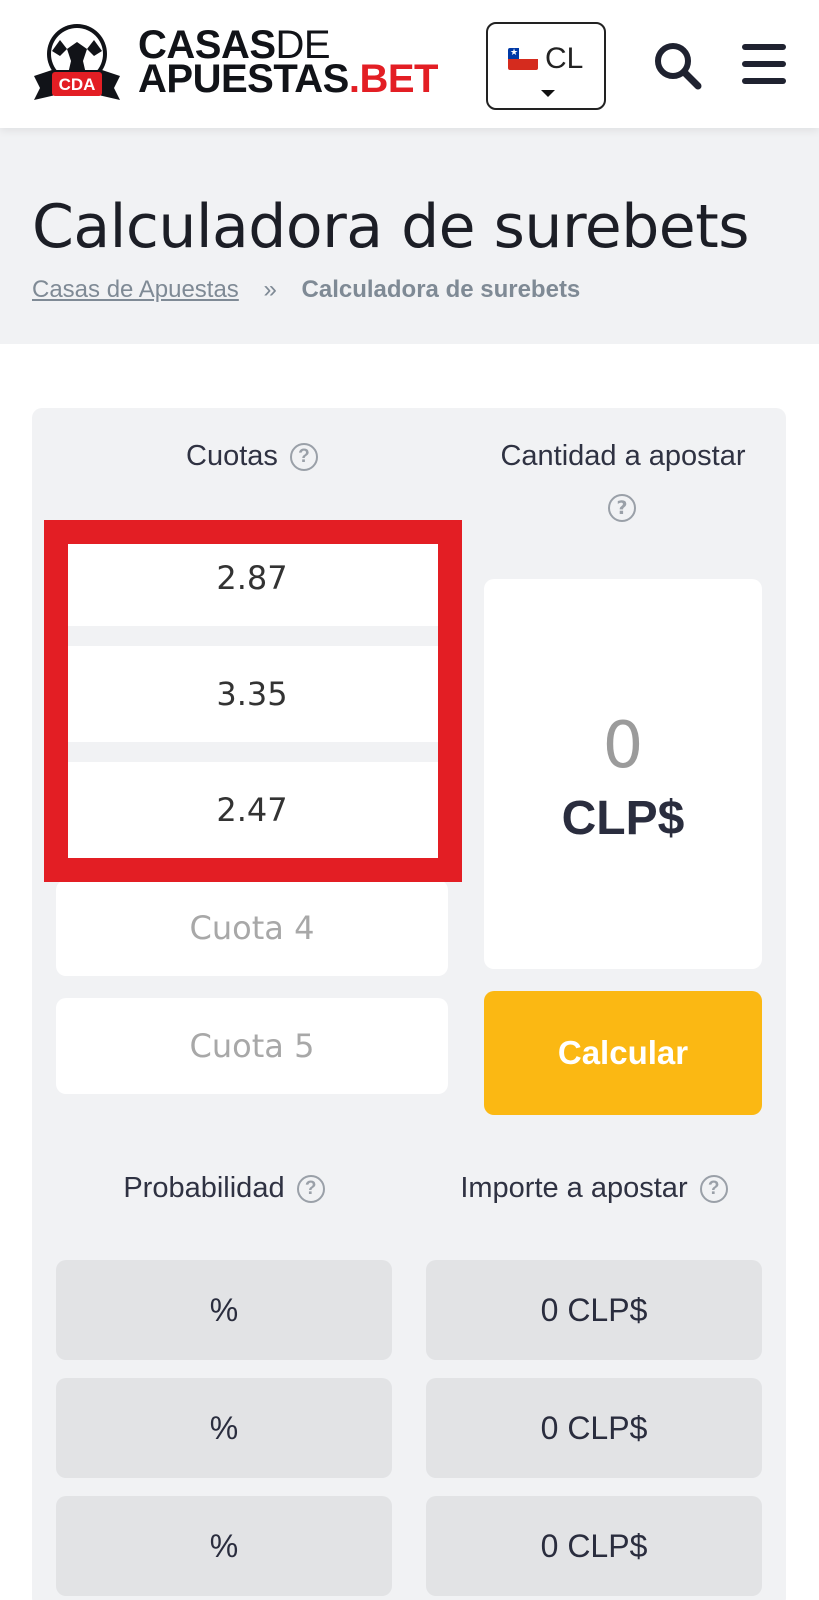  Describe the element at coordinates (623, 1053) in the screenshot. I see `calculate-button: Calcular` at that location.